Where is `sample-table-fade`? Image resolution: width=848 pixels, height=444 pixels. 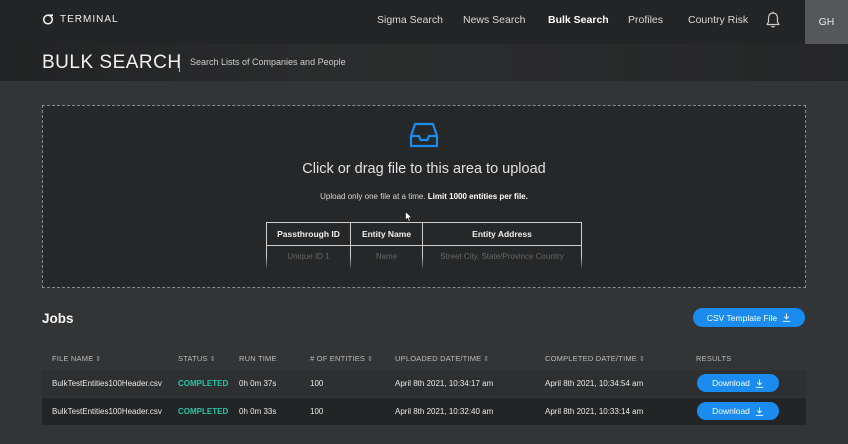
sample-table-fade is located at coordinates (424, 263).